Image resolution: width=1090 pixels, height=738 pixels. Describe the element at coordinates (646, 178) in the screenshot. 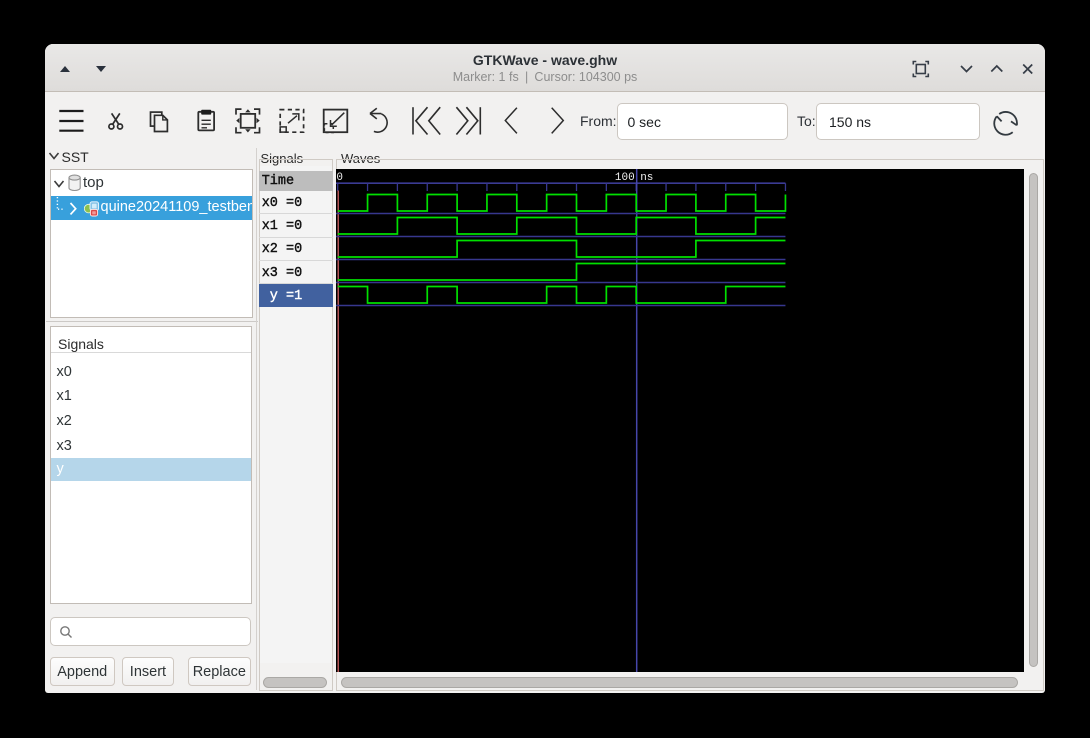

I see `svg-text: ns` at that location.